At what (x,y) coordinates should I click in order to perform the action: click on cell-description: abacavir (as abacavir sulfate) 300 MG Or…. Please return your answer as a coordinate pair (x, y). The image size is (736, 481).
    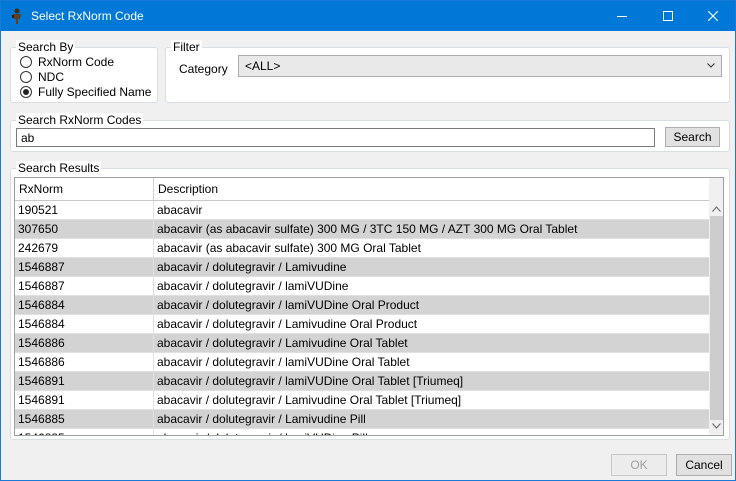
    Looking at the image, I should click on (289, 248).